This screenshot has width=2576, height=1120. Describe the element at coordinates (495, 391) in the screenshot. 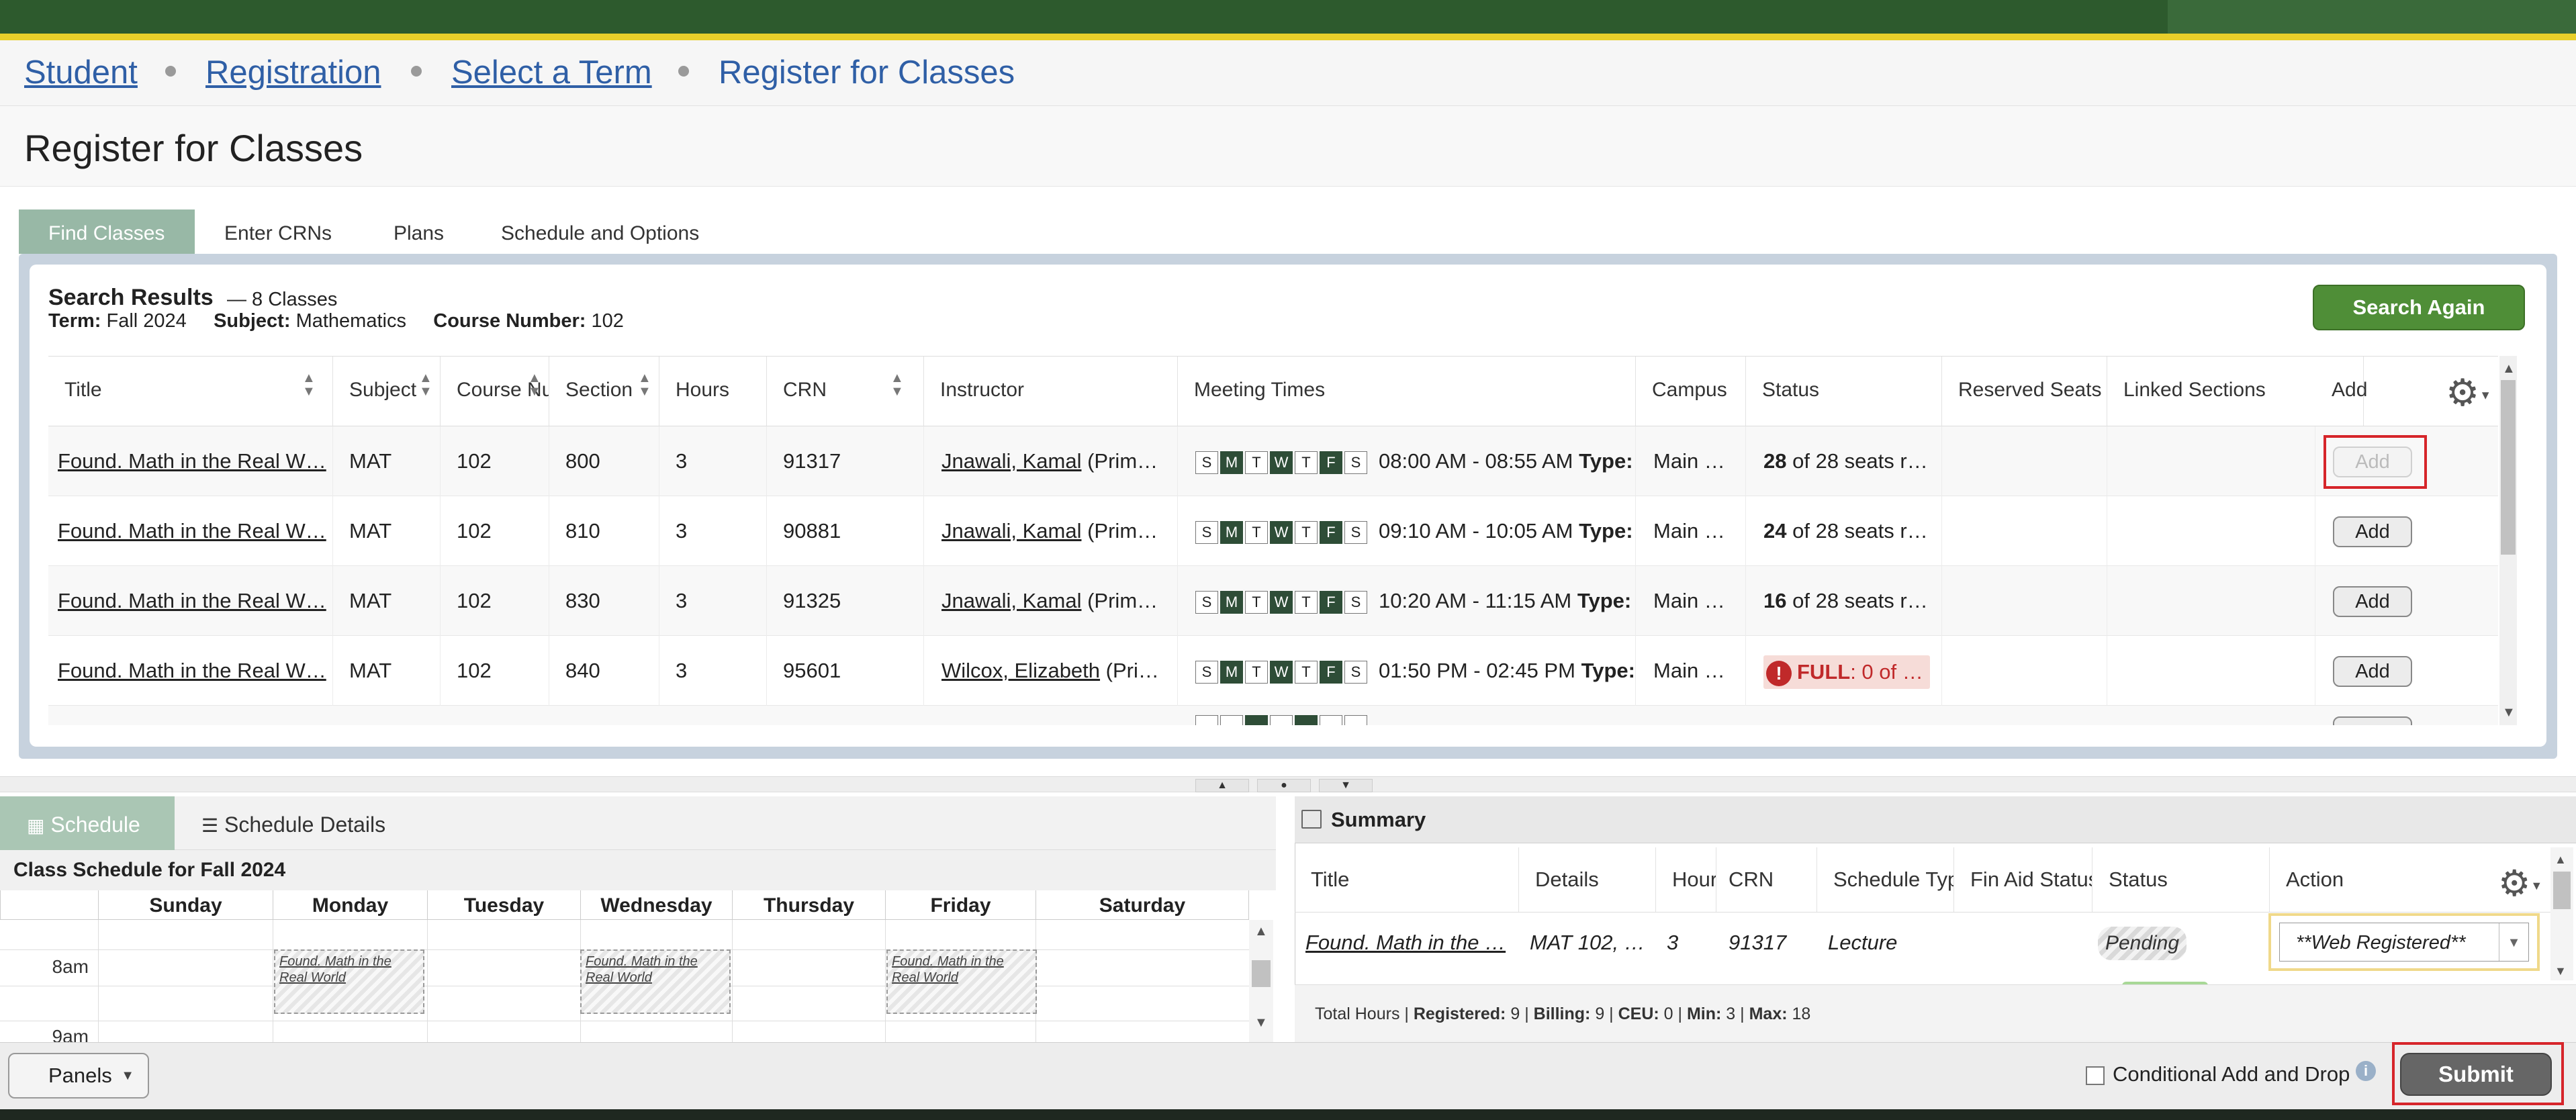

I see `column-header-course-number: Course Nu ▲ ▼` at that location.